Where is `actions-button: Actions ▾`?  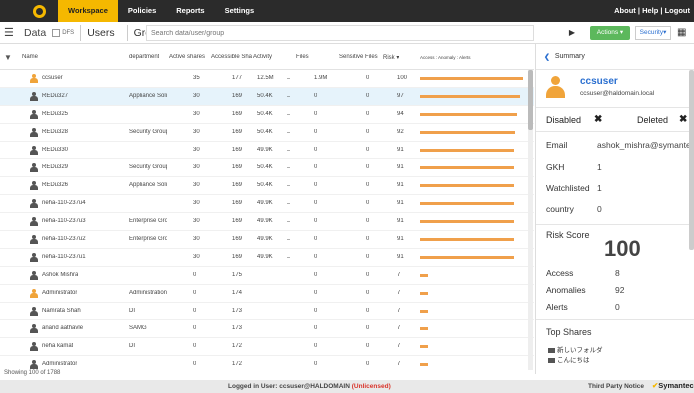 actions-button: Actions ▾ is located at coordinates (610, 33).